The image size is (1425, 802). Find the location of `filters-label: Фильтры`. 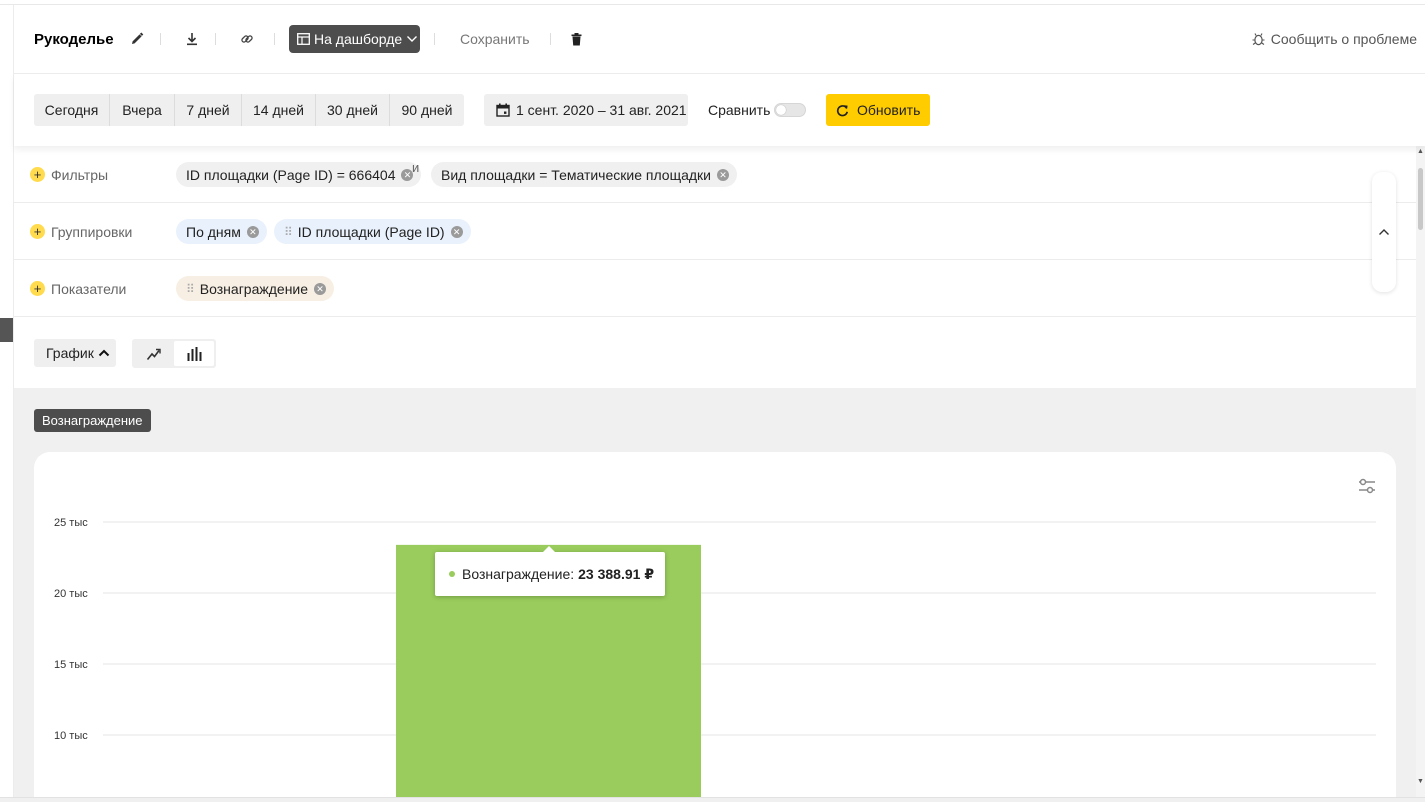

filters-label: Фильтры is located at coordinates (80, 175).